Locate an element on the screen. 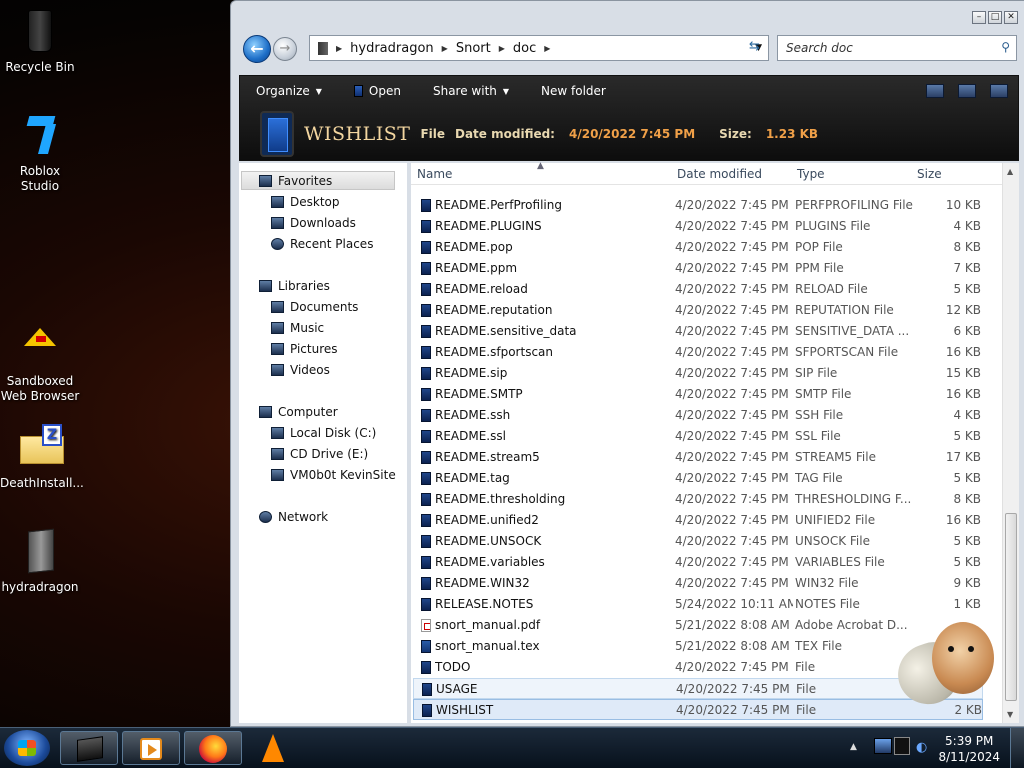  display-tray-icon is located at coordinates (902, 746).